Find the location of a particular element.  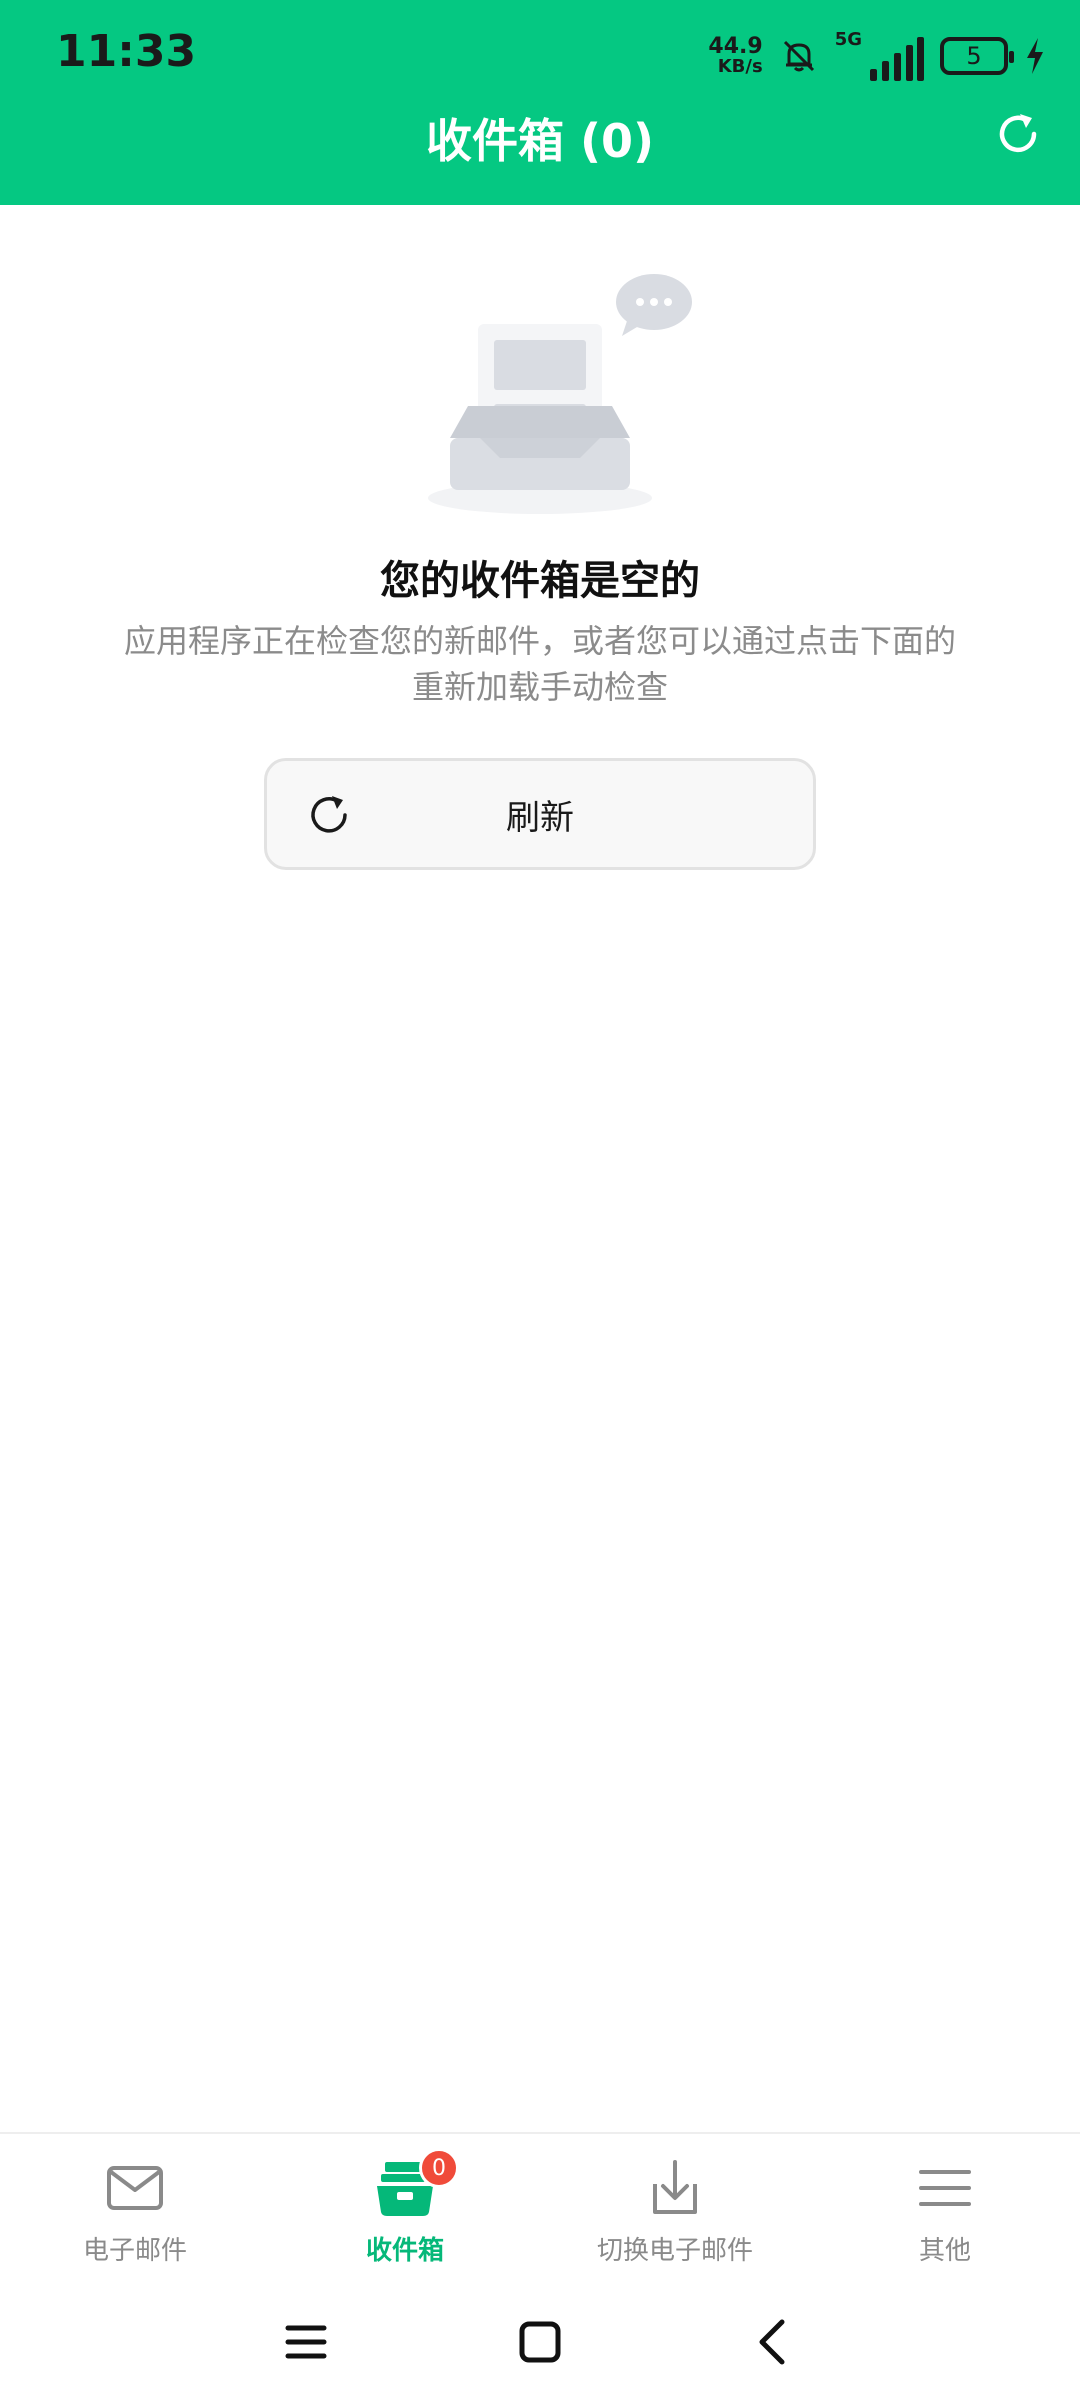

menu-icon is located at coordinates (945, 2188).